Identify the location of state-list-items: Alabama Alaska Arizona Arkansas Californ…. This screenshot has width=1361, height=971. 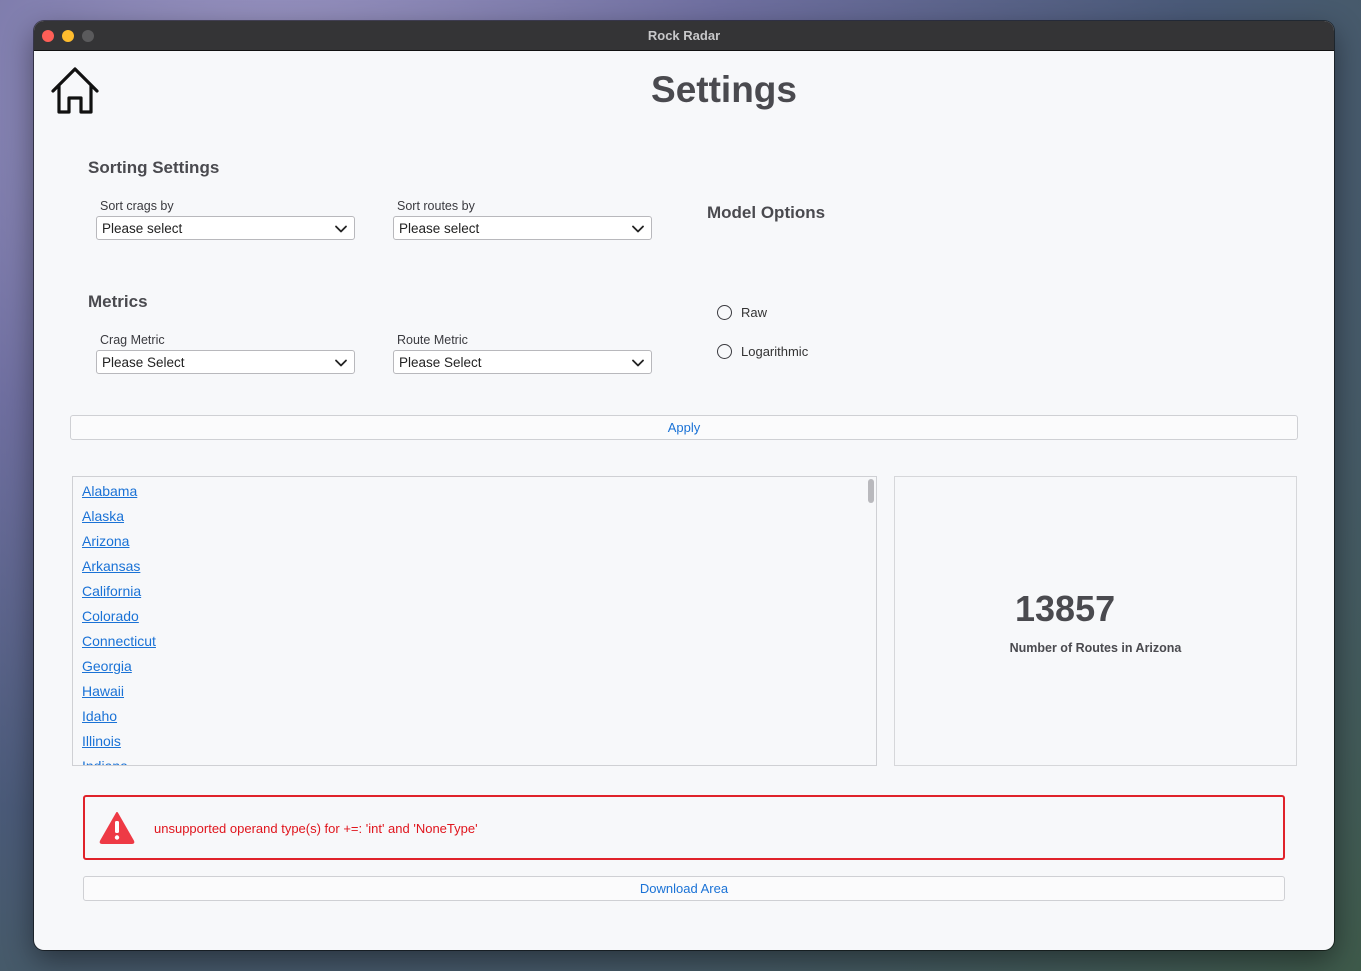
(119, 624).